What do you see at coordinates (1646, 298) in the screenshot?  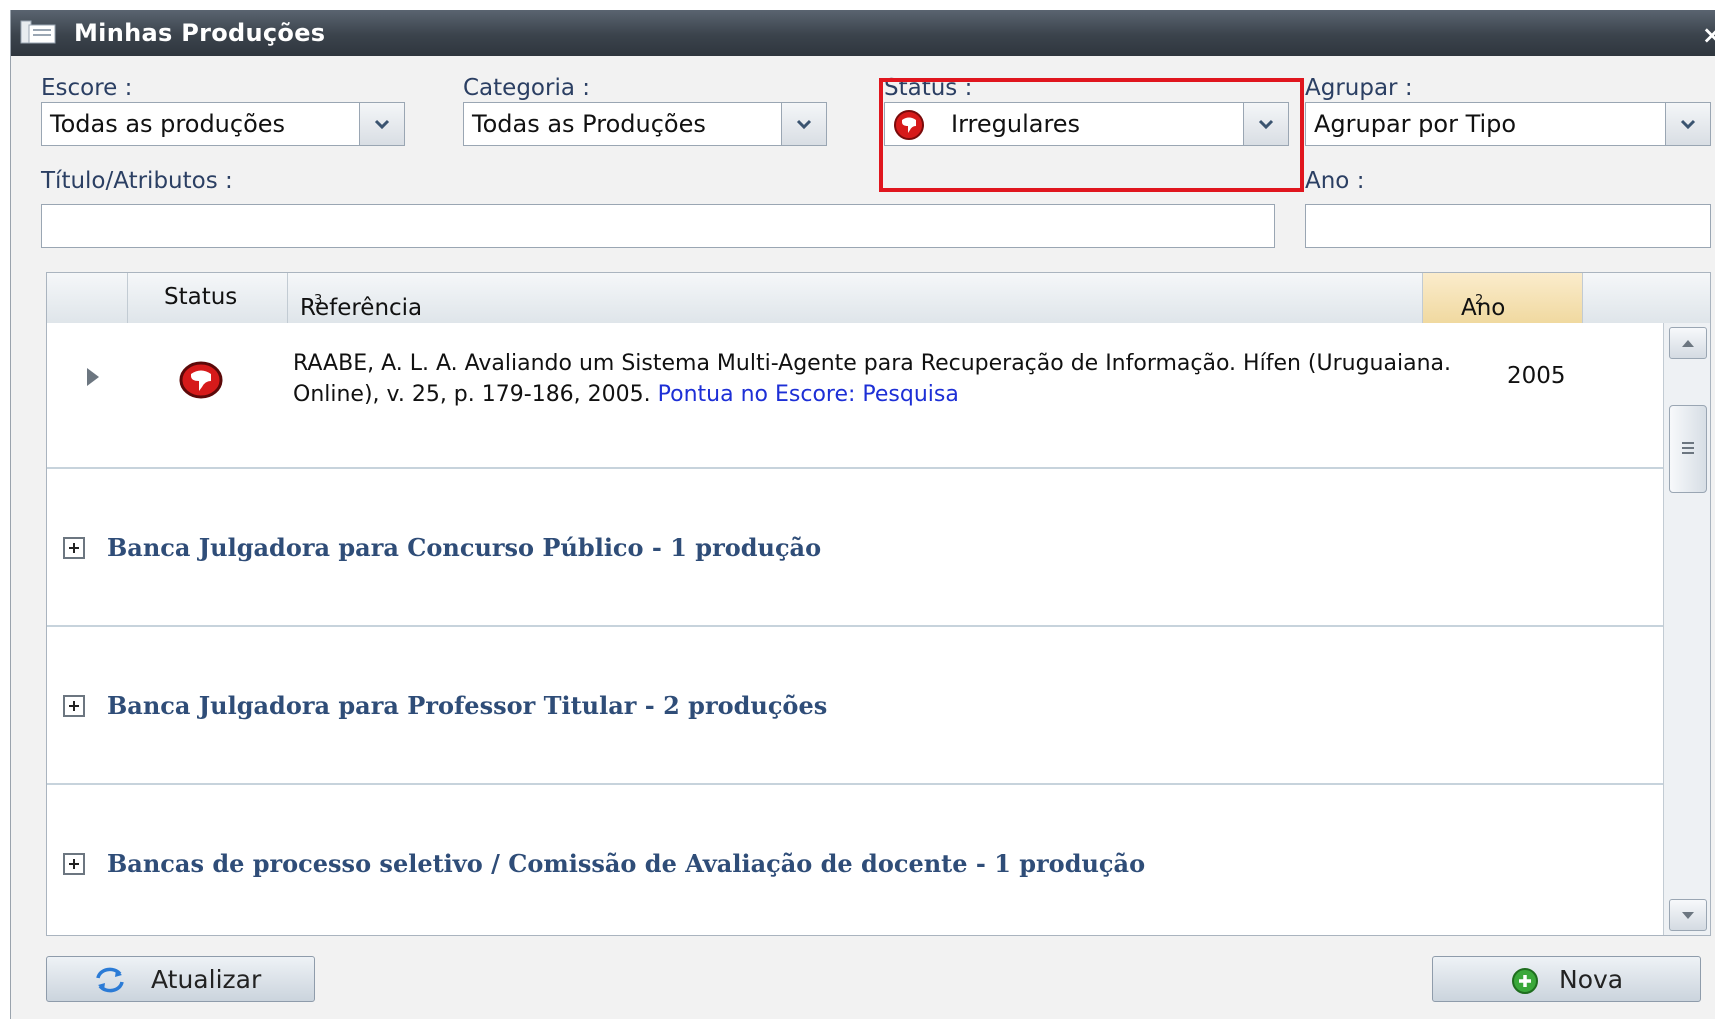 I see `column-spacer` at bounding box center [1646, 298].